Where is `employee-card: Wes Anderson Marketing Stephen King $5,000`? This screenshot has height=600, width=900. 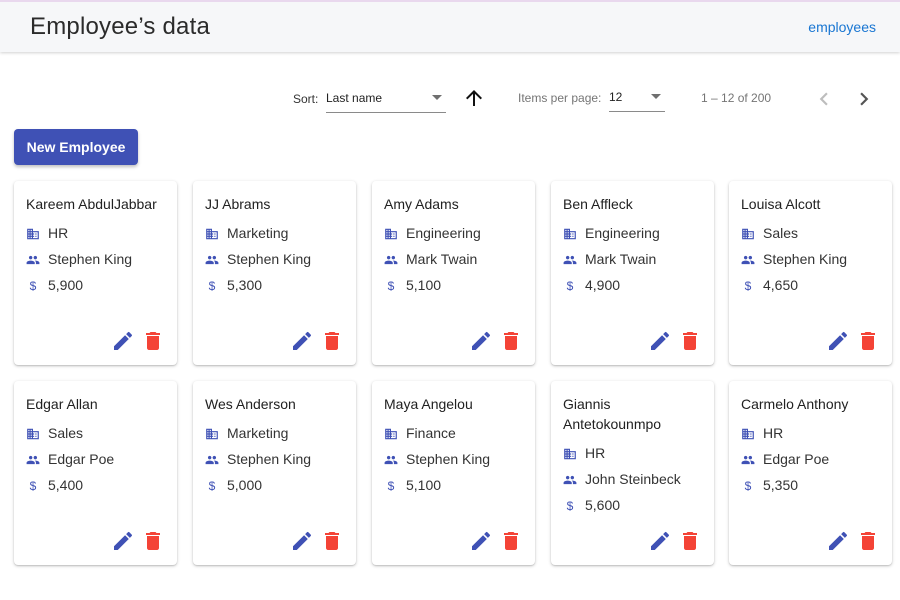
employee-card: Wes Anderson Marketing Stephen King $5,000 is located at coordinates (274, 473).